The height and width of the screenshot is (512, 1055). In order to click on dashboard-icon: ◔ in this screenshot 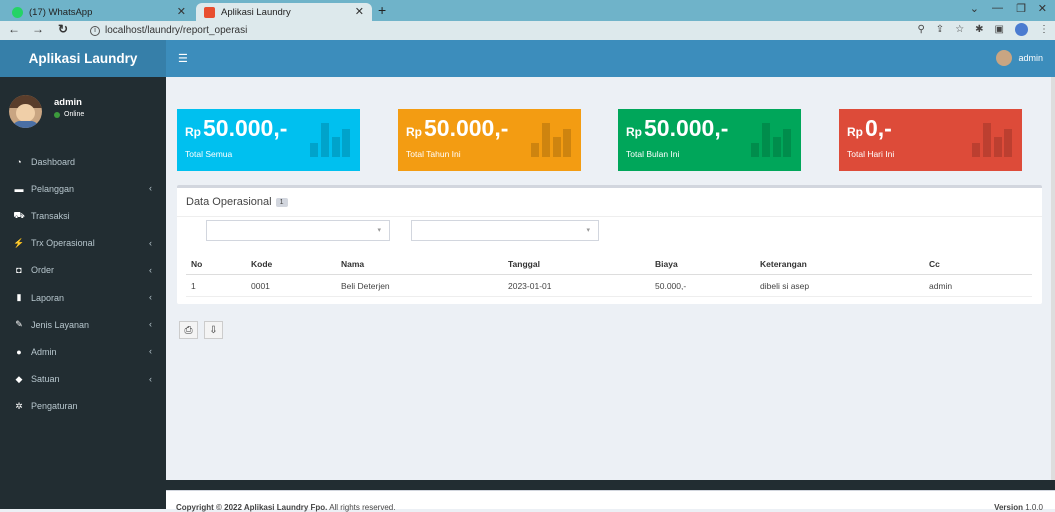, I will do `click(19, 161)`.